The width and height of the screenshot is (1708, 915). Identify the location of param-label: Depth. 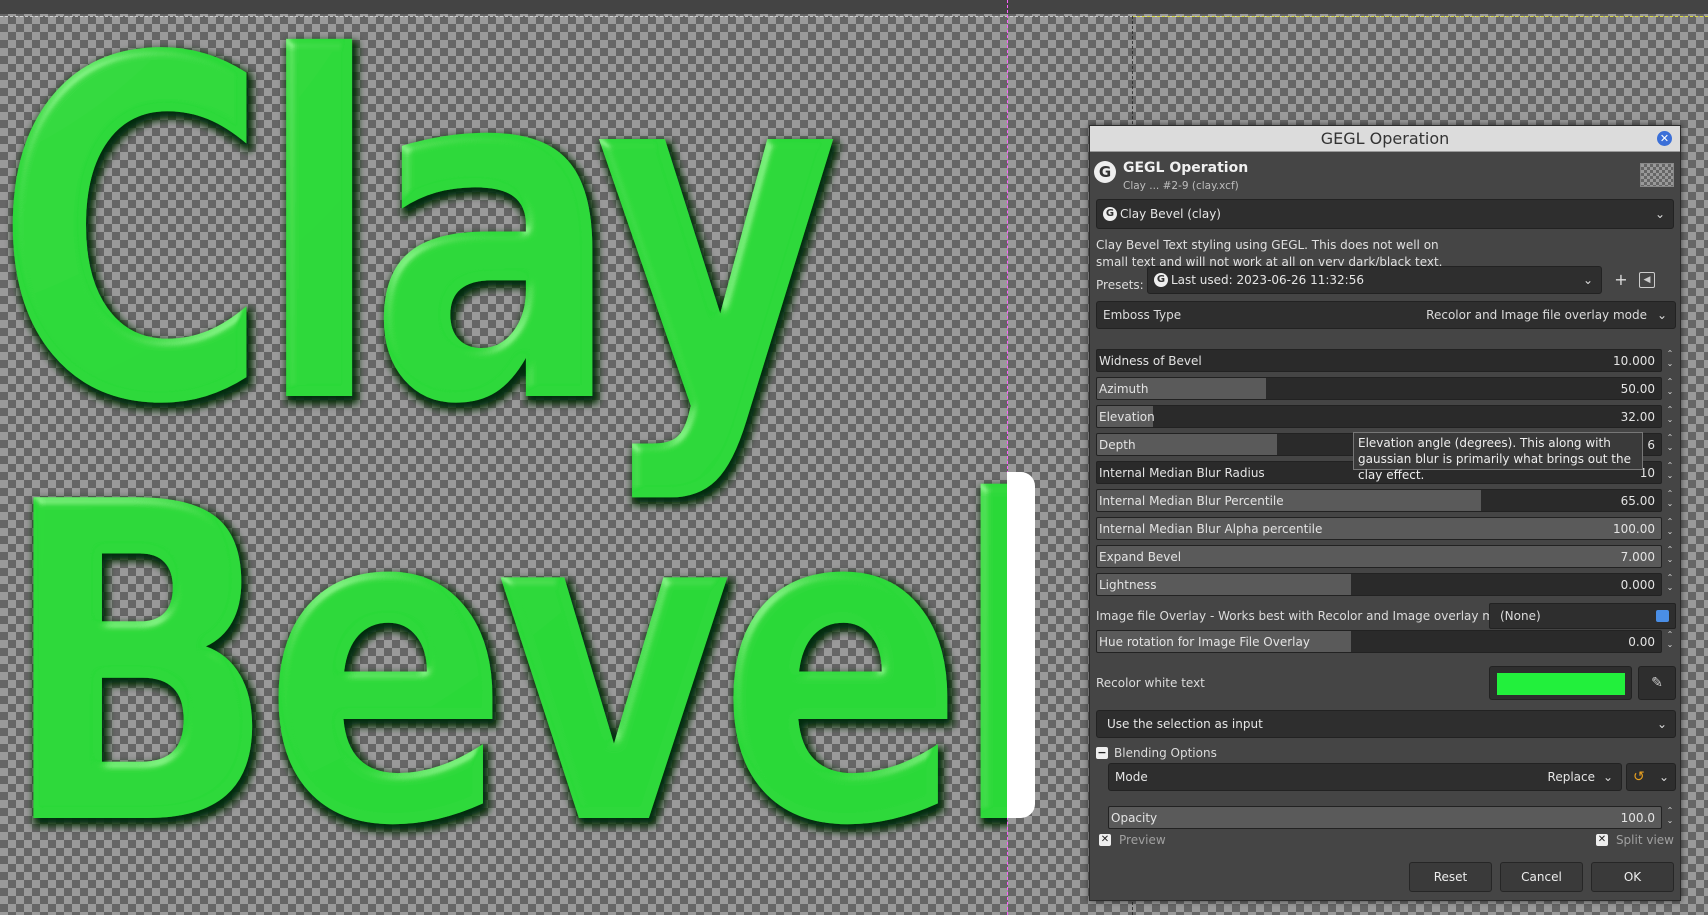
(1117, 445).